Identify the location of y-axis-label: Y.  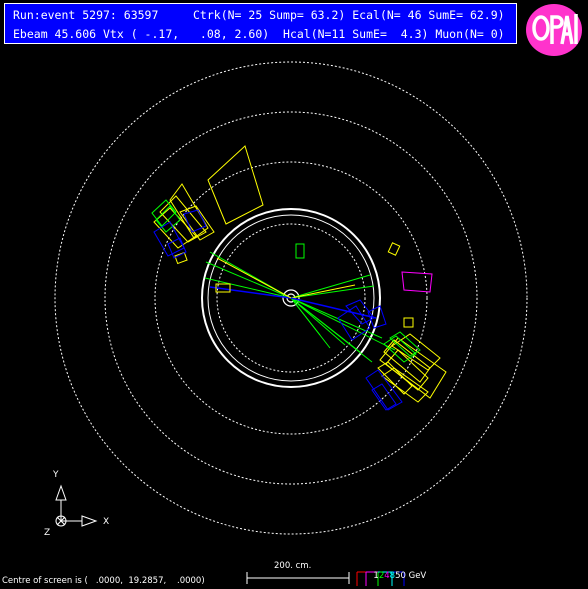
(56, 475).